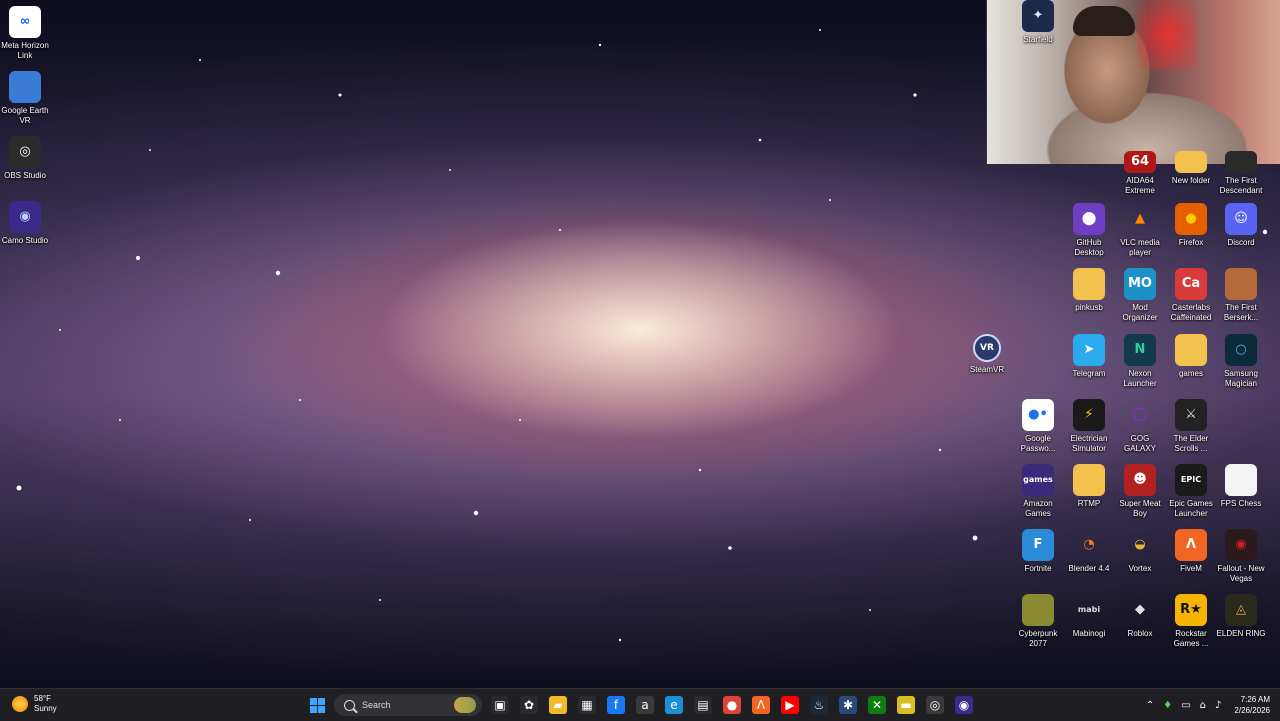  Describe the element at coordinates (1140, 378) in the screenshot. I see `desktop-icon-label: Nexon Launcher` at that location.